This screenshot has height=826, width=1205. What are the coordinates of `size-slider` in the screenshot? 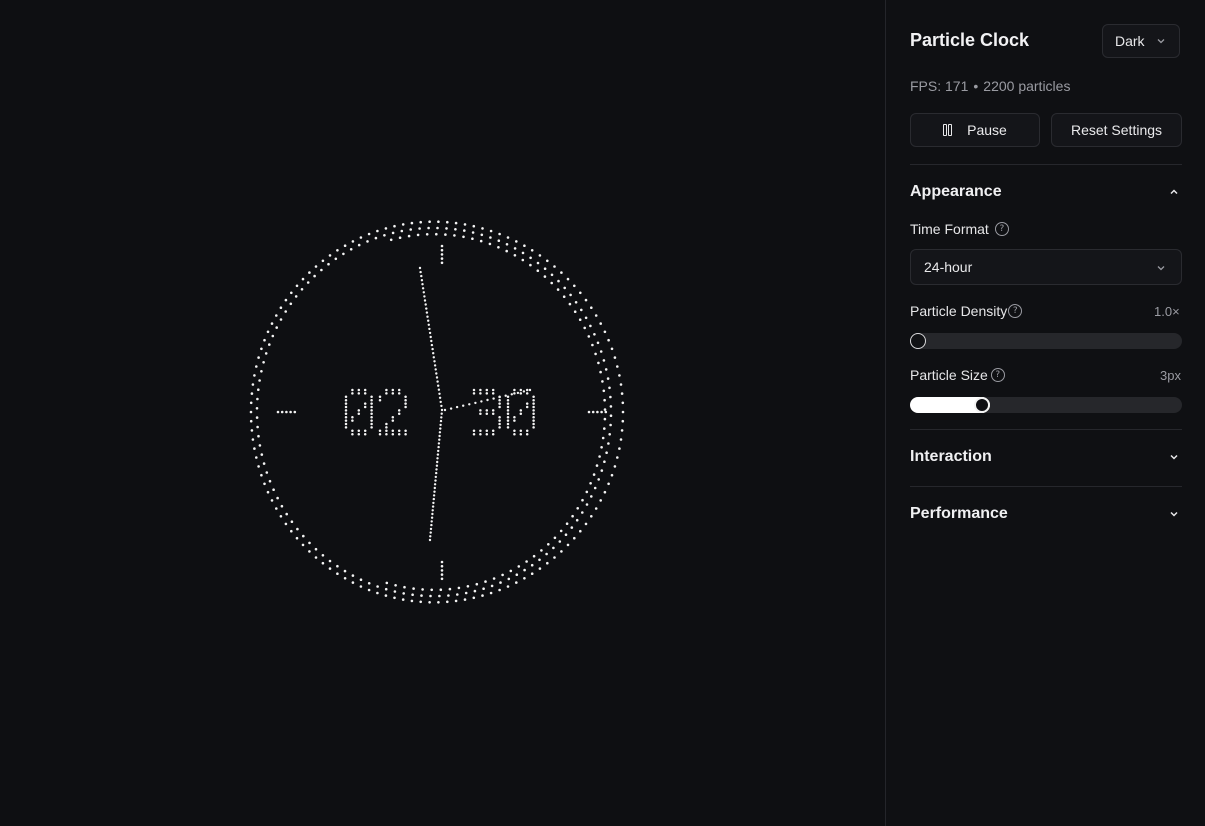 It's located at (1046, 405).